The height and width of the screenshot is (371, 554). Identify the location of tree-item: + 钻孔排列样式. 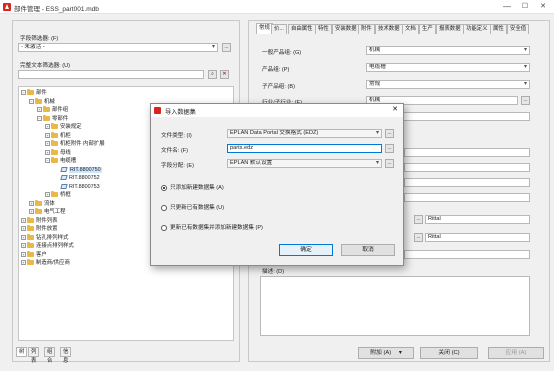
(44, 237).